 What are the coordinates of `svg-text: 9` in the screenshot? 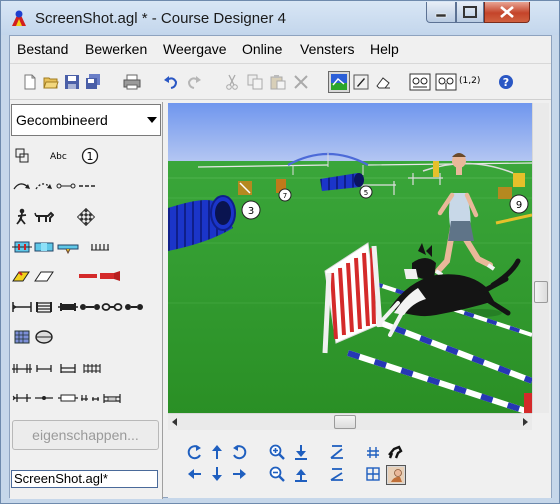 It's located at (519, 205).